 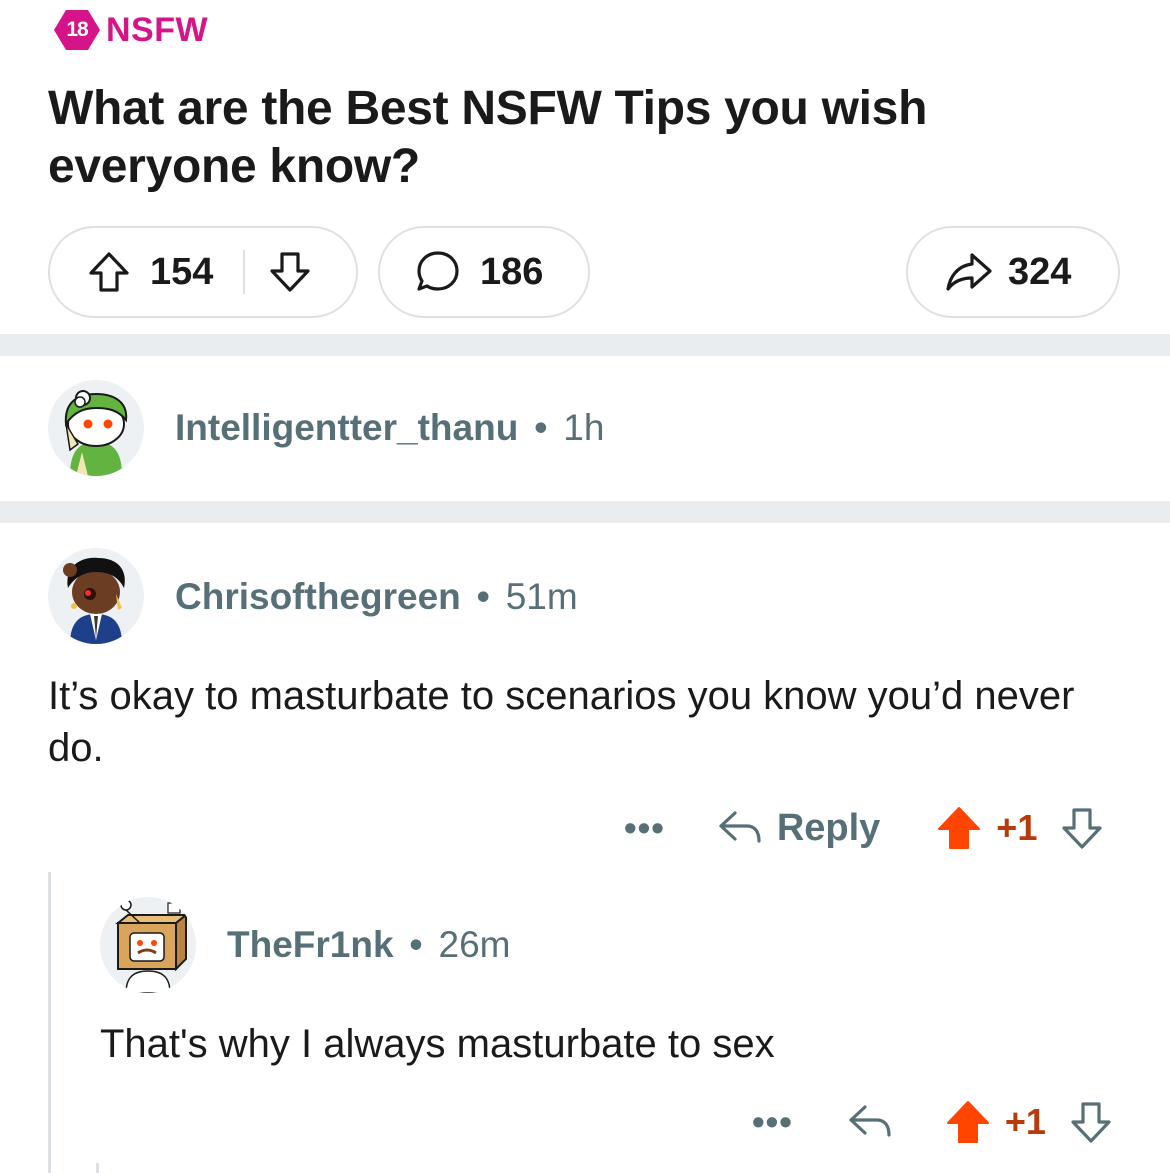 What do you see at coordinates (157, 29) in the screenshot?
I see `nsfw-label: NSFW` at bounding box center [157, 29].